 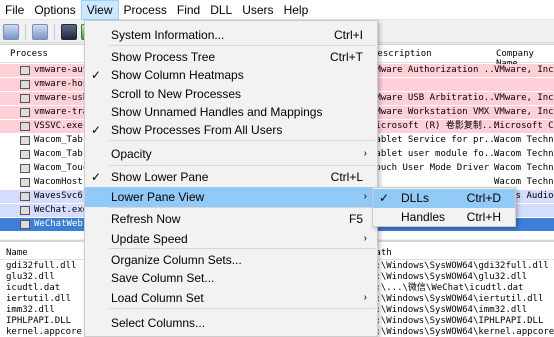 I want to click on submenu-item-dlls: ✓ DLLs Ctrl+D, so click(x=444, y=198).